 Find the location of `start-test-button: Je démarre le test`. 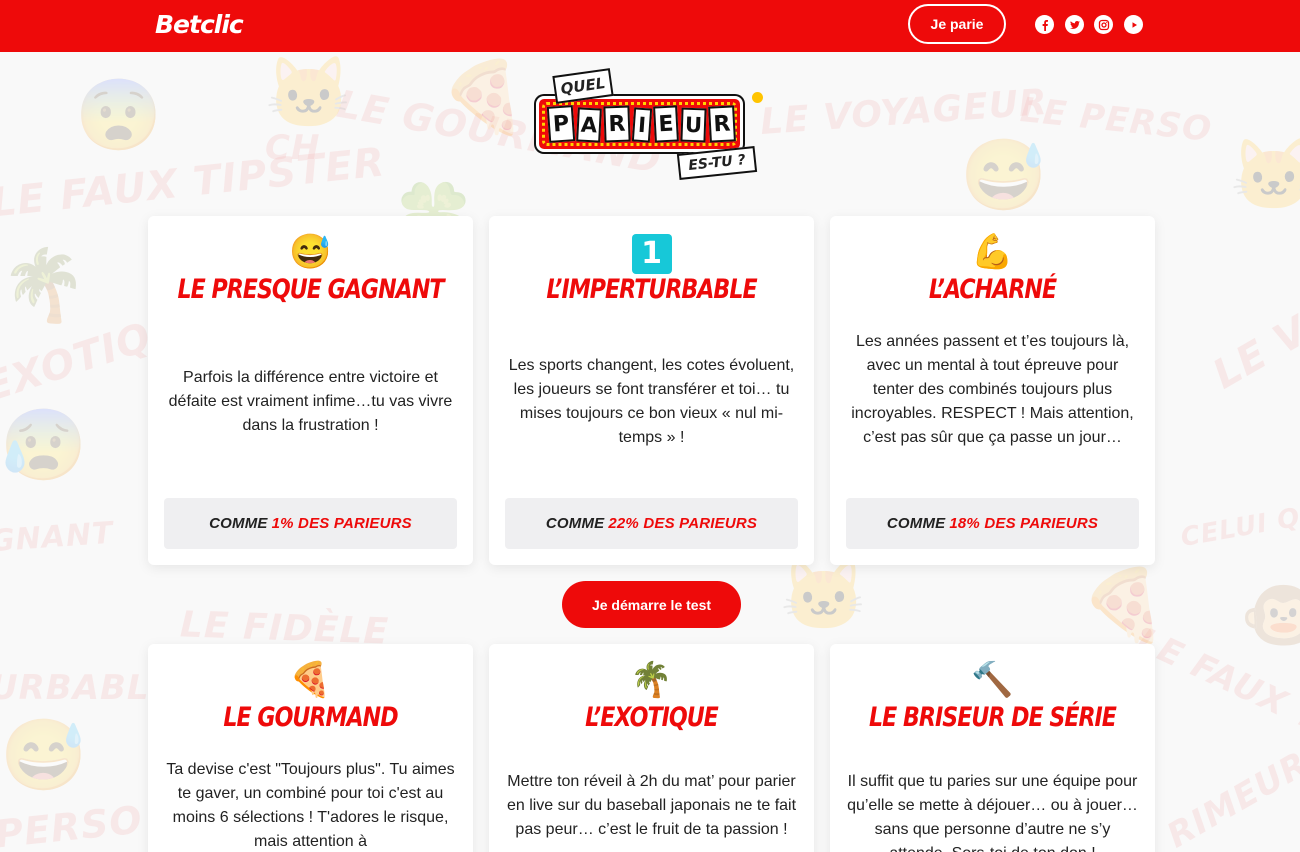

start-test-button: Je démarre le test is located at coordinates (651, 604).